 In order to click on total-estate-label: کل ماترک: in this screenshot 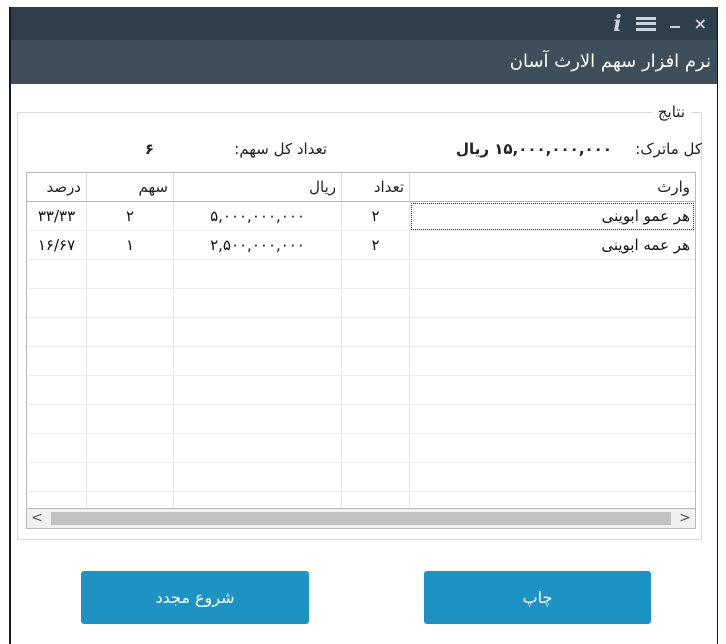, I will do `click(668, 149)`.